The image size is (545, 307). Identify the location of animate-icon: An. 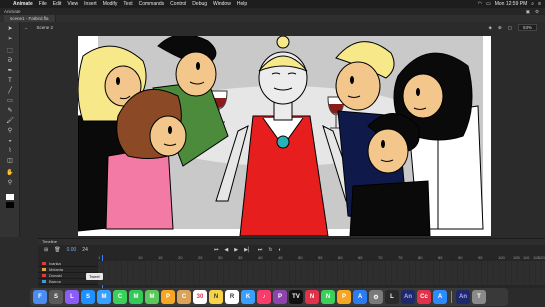
(408, 297).